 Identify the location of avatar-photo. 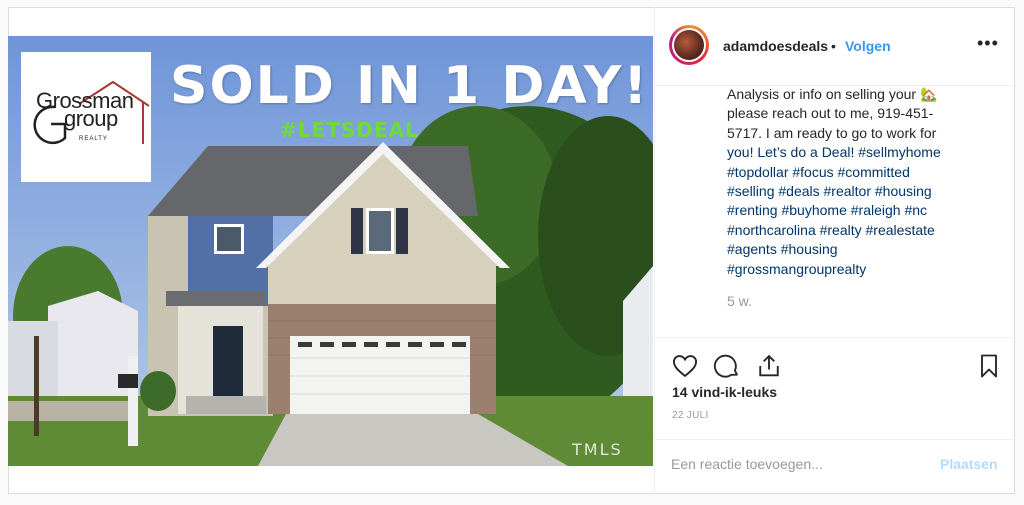
(689, 45).